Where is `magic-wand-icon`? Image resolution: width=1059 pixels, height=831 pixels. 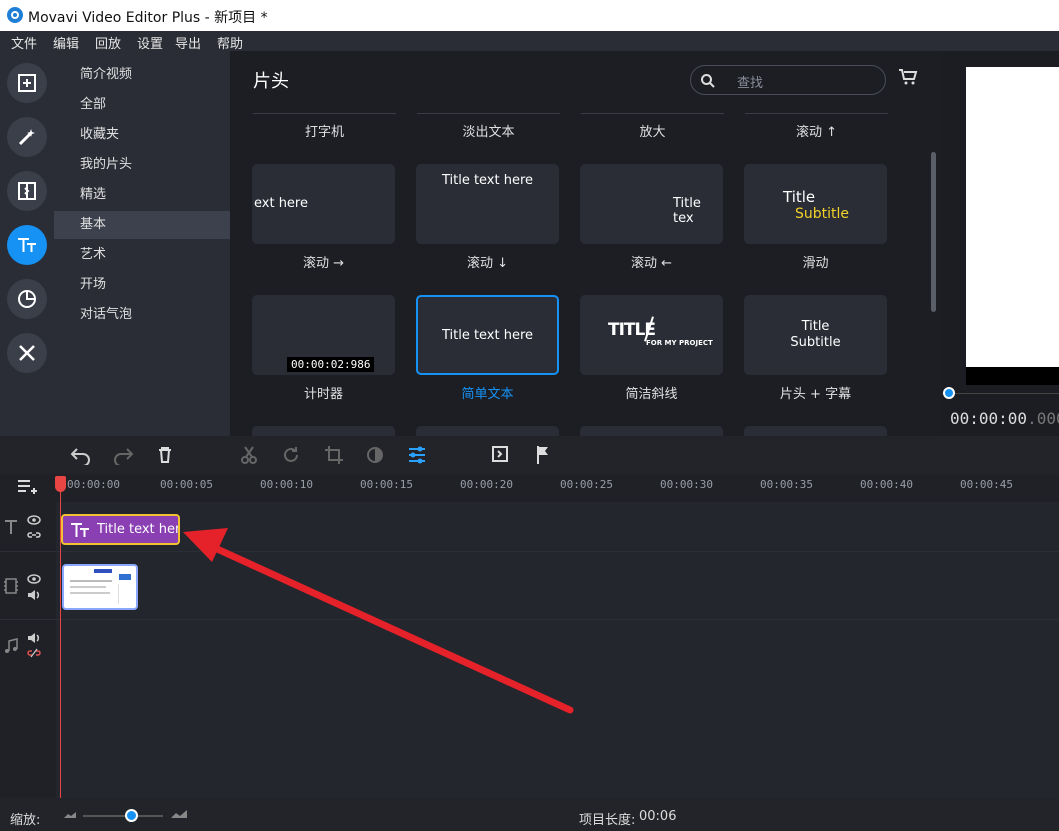 magic-wand-icon is located at coordinates (26, 137).